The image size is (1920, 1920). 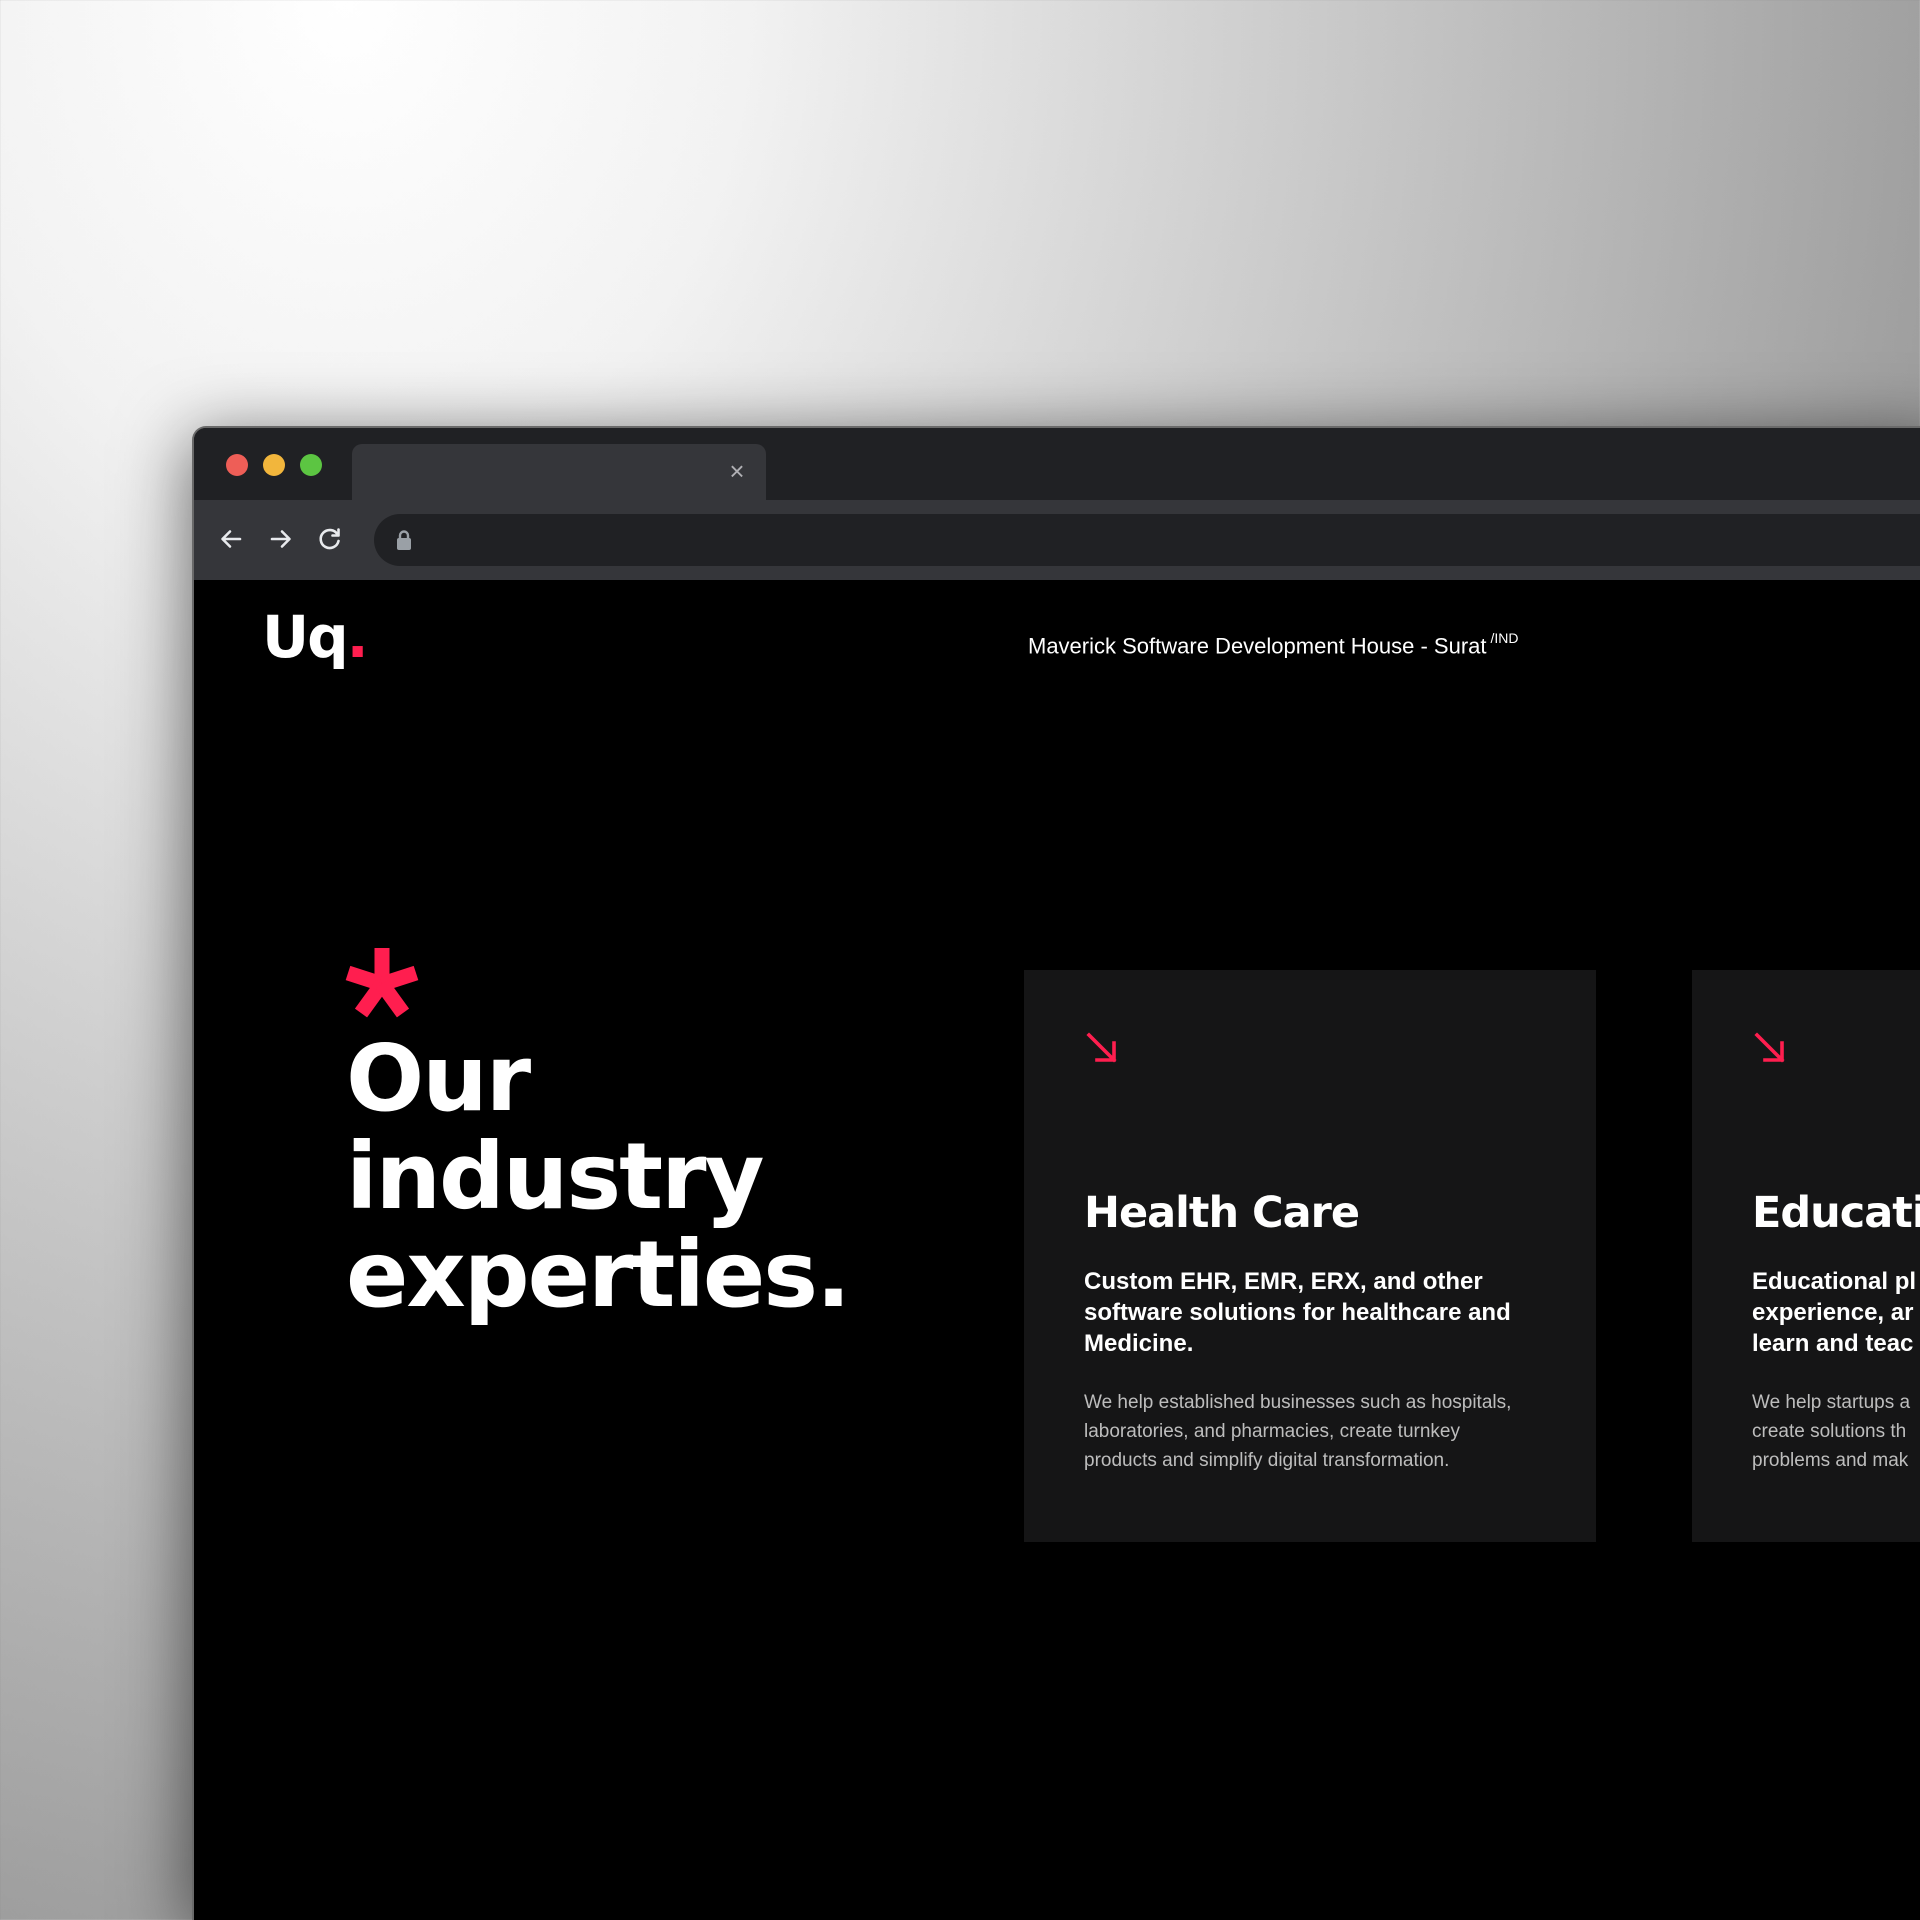 I want to click on forward-arrow-icon, so click(x=281, y=539).